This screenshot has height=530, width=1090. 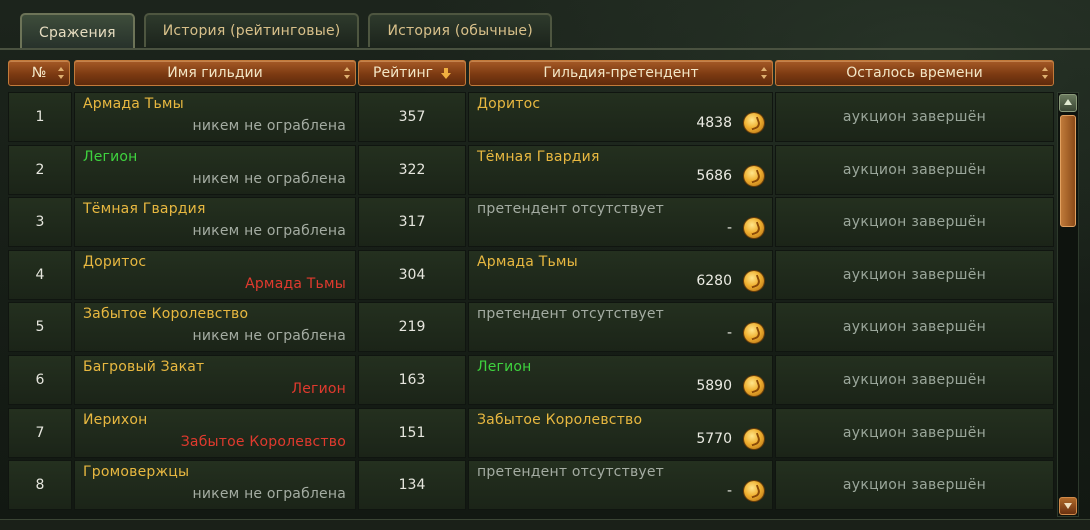 What do you see at coordinates (460, 30) in the screenshot?
I see `tab-history-normal: История (обычные)` at bounding box center [460, 30].